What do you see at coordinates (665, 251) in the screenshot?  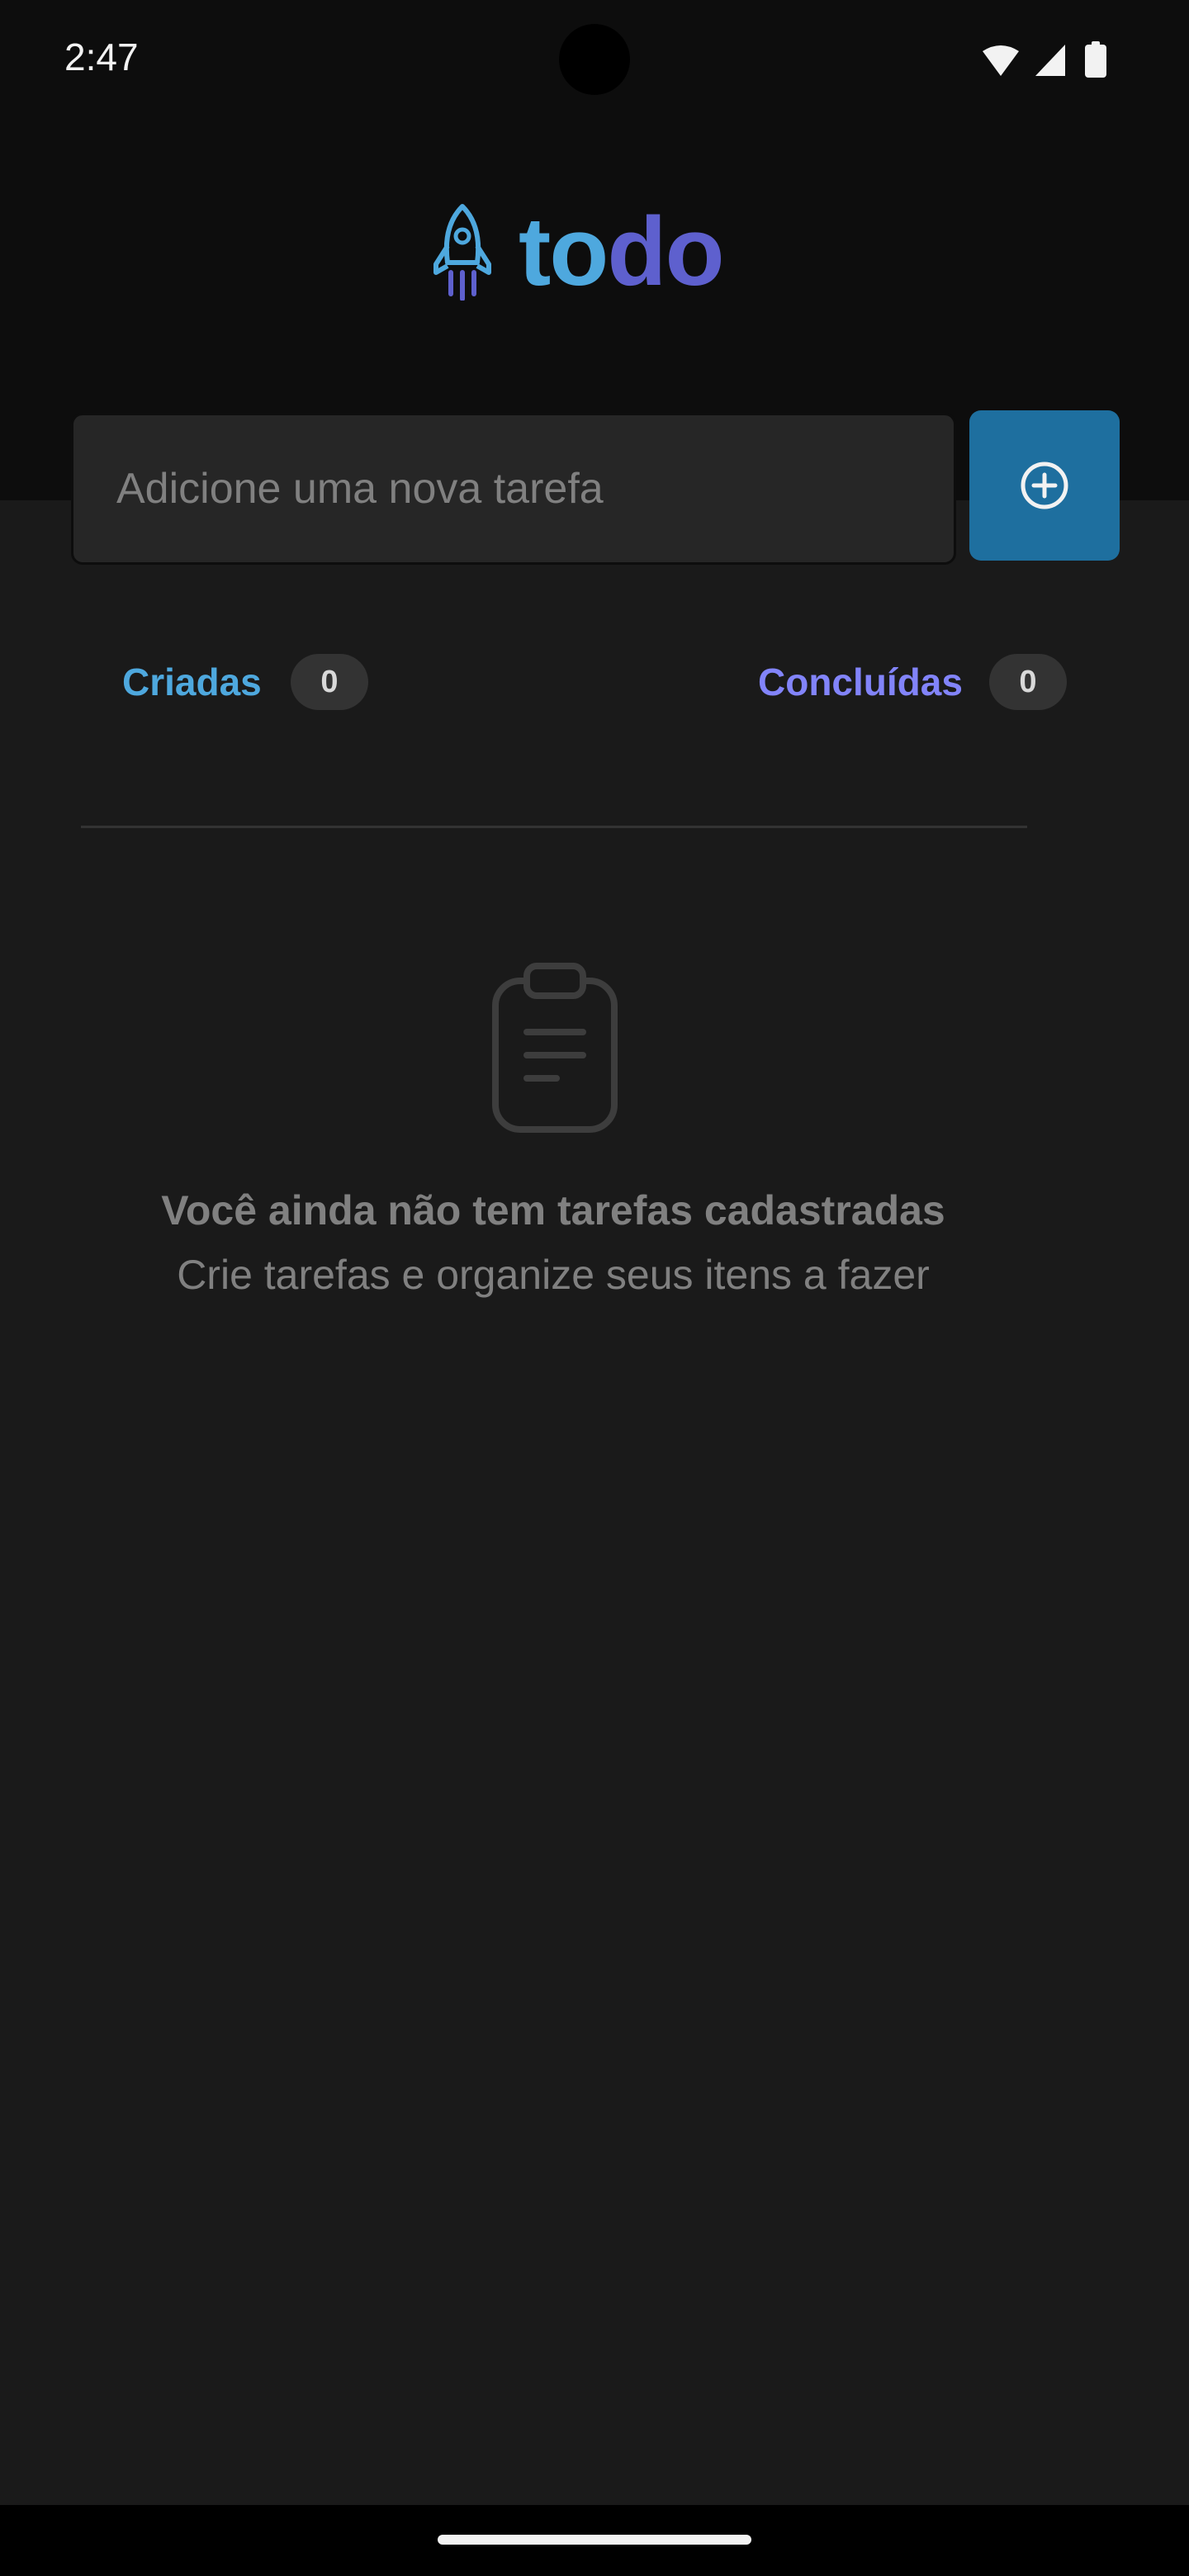 I see `logo-text-do: do` at bounding box center [665, 251].